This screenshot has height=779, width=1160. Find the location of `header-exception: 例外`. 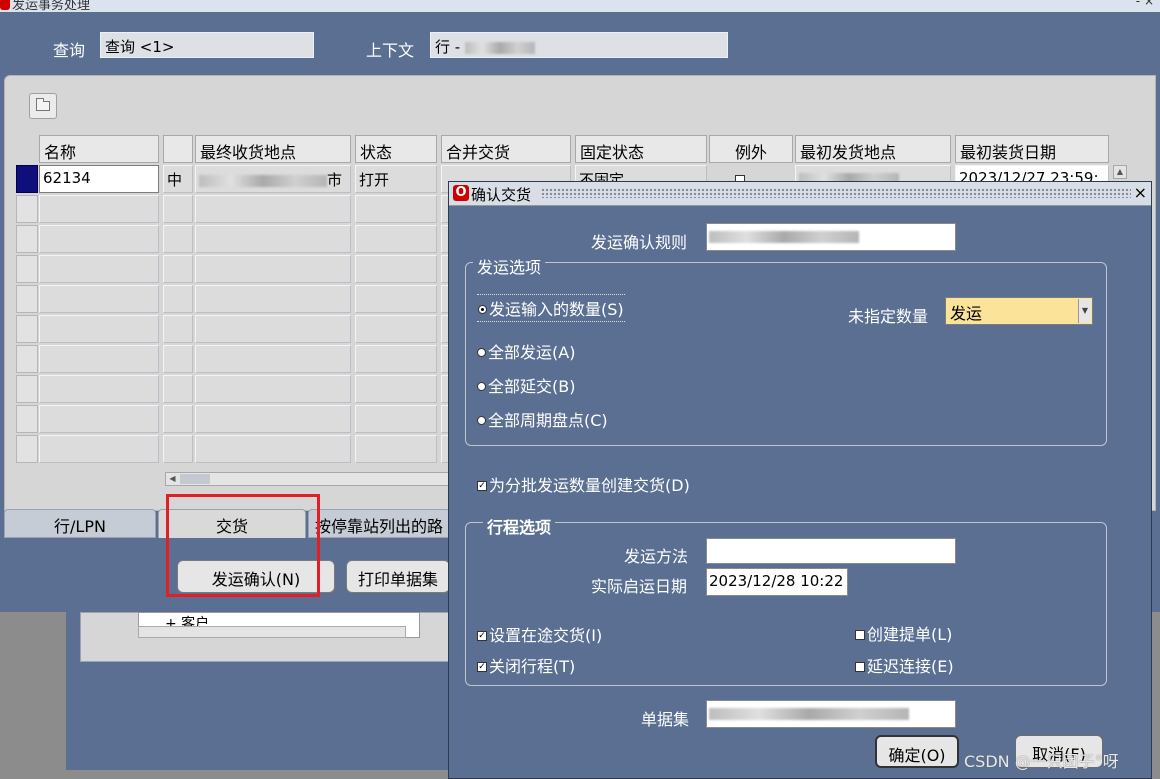

header-exception: 例外 is located at coordinates (751, 149).